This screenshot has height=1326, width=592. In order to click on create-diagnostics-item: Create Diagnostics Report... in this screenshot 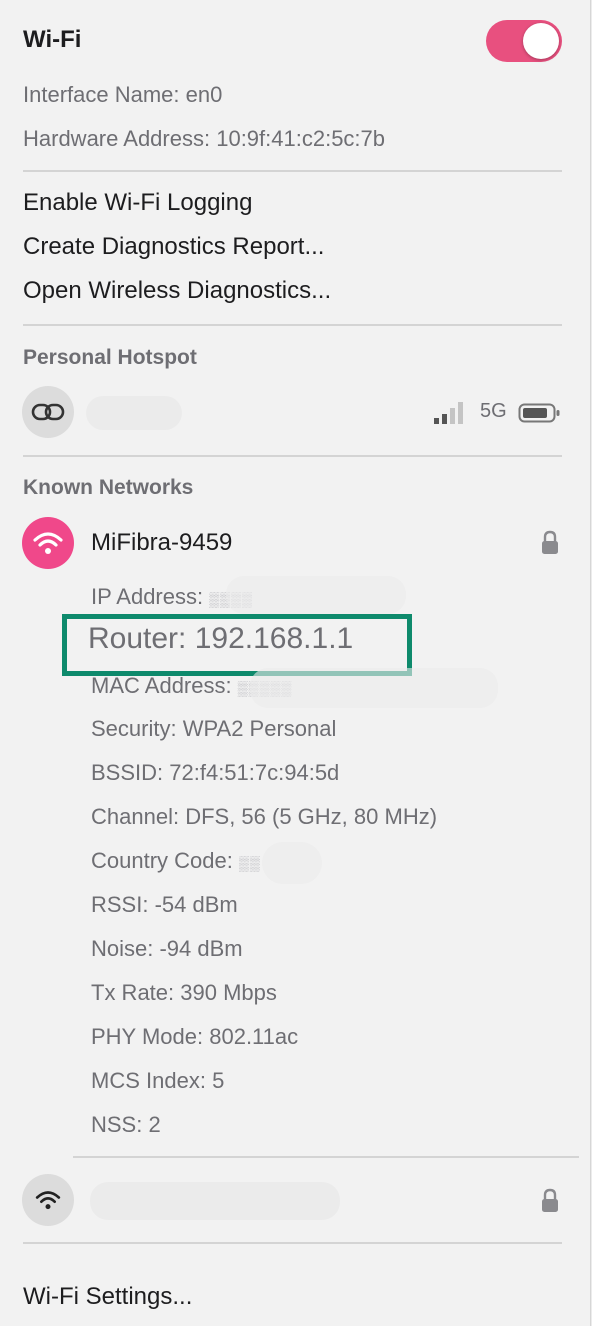, I will do `click(173, 247)`.